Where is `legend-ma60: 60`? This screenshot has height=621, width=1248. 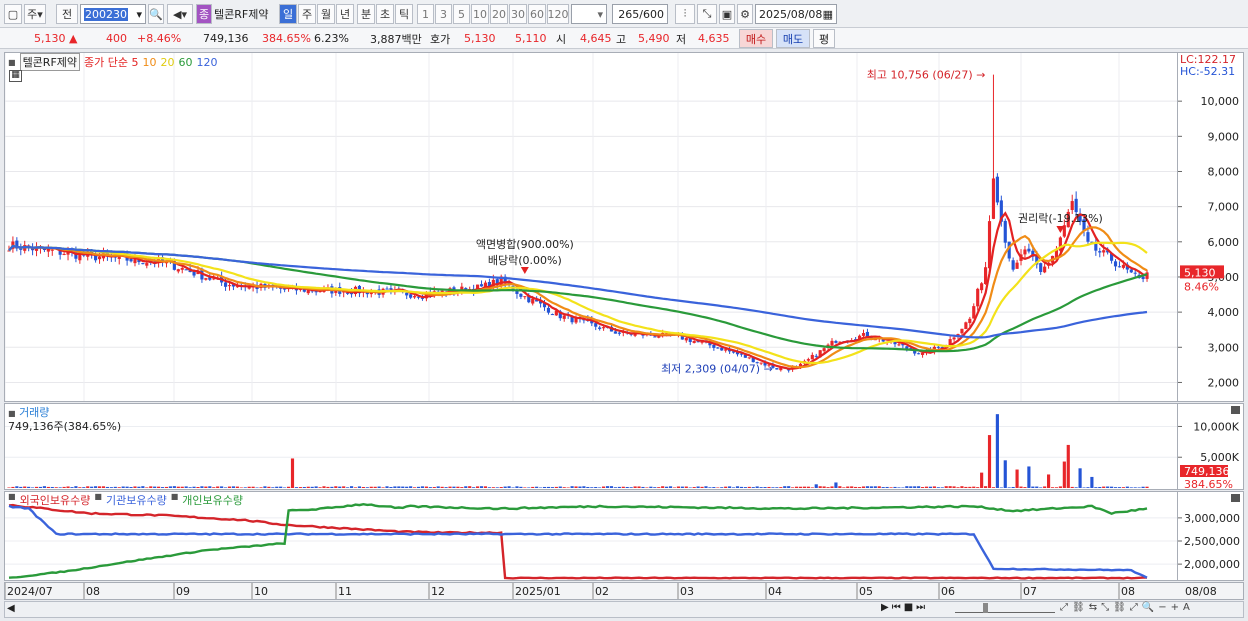
legend-ma60: 60 is located at coordinates (186, 62).